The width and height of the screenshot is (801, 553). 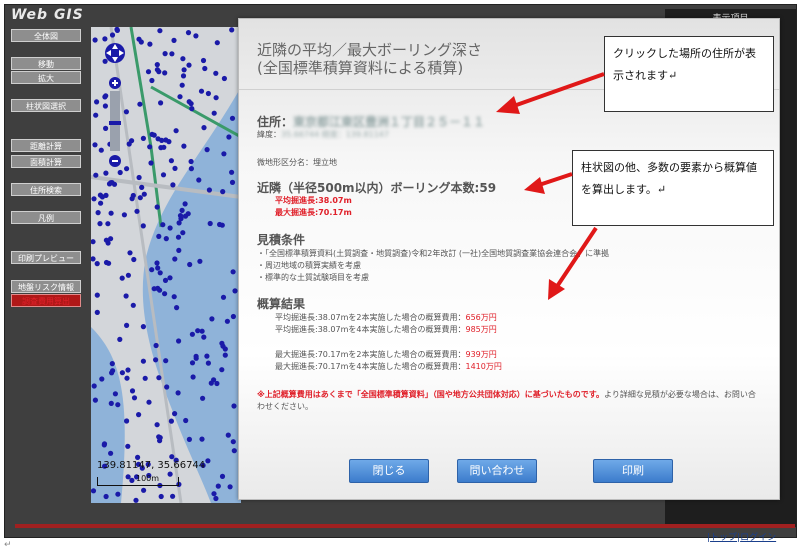 I want to click on sidebar-item-boring-select: 柱状図選択, so click(x=46, y=105).